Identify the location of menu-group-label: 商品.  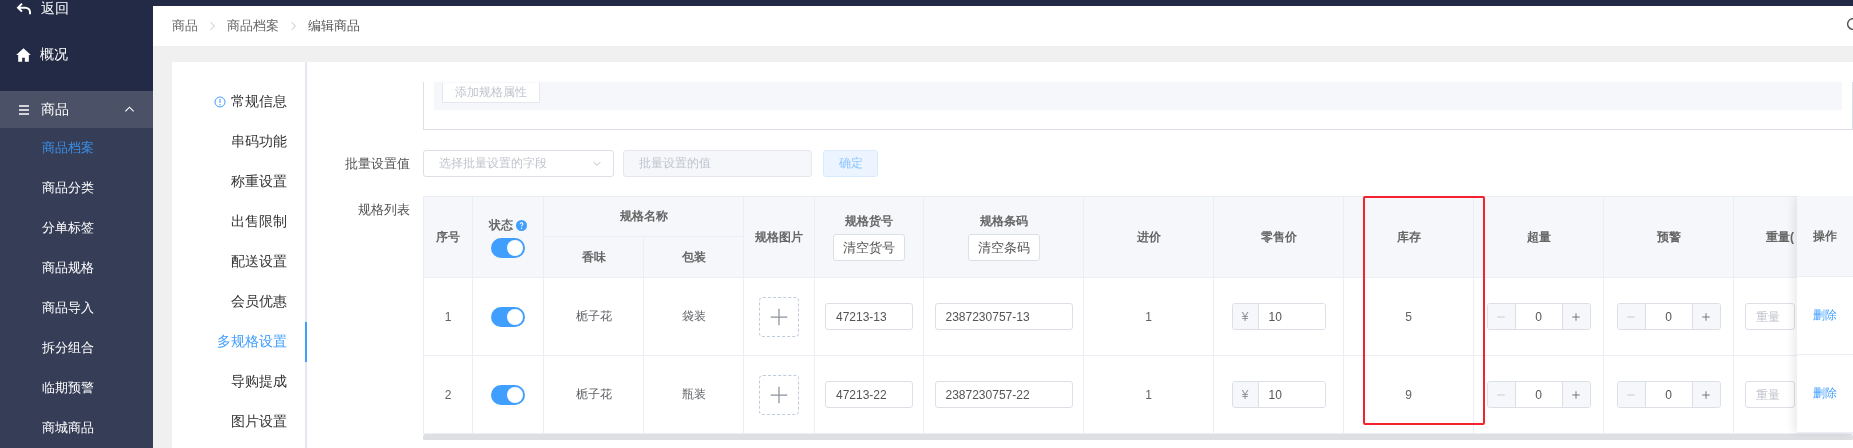
(55, 109).